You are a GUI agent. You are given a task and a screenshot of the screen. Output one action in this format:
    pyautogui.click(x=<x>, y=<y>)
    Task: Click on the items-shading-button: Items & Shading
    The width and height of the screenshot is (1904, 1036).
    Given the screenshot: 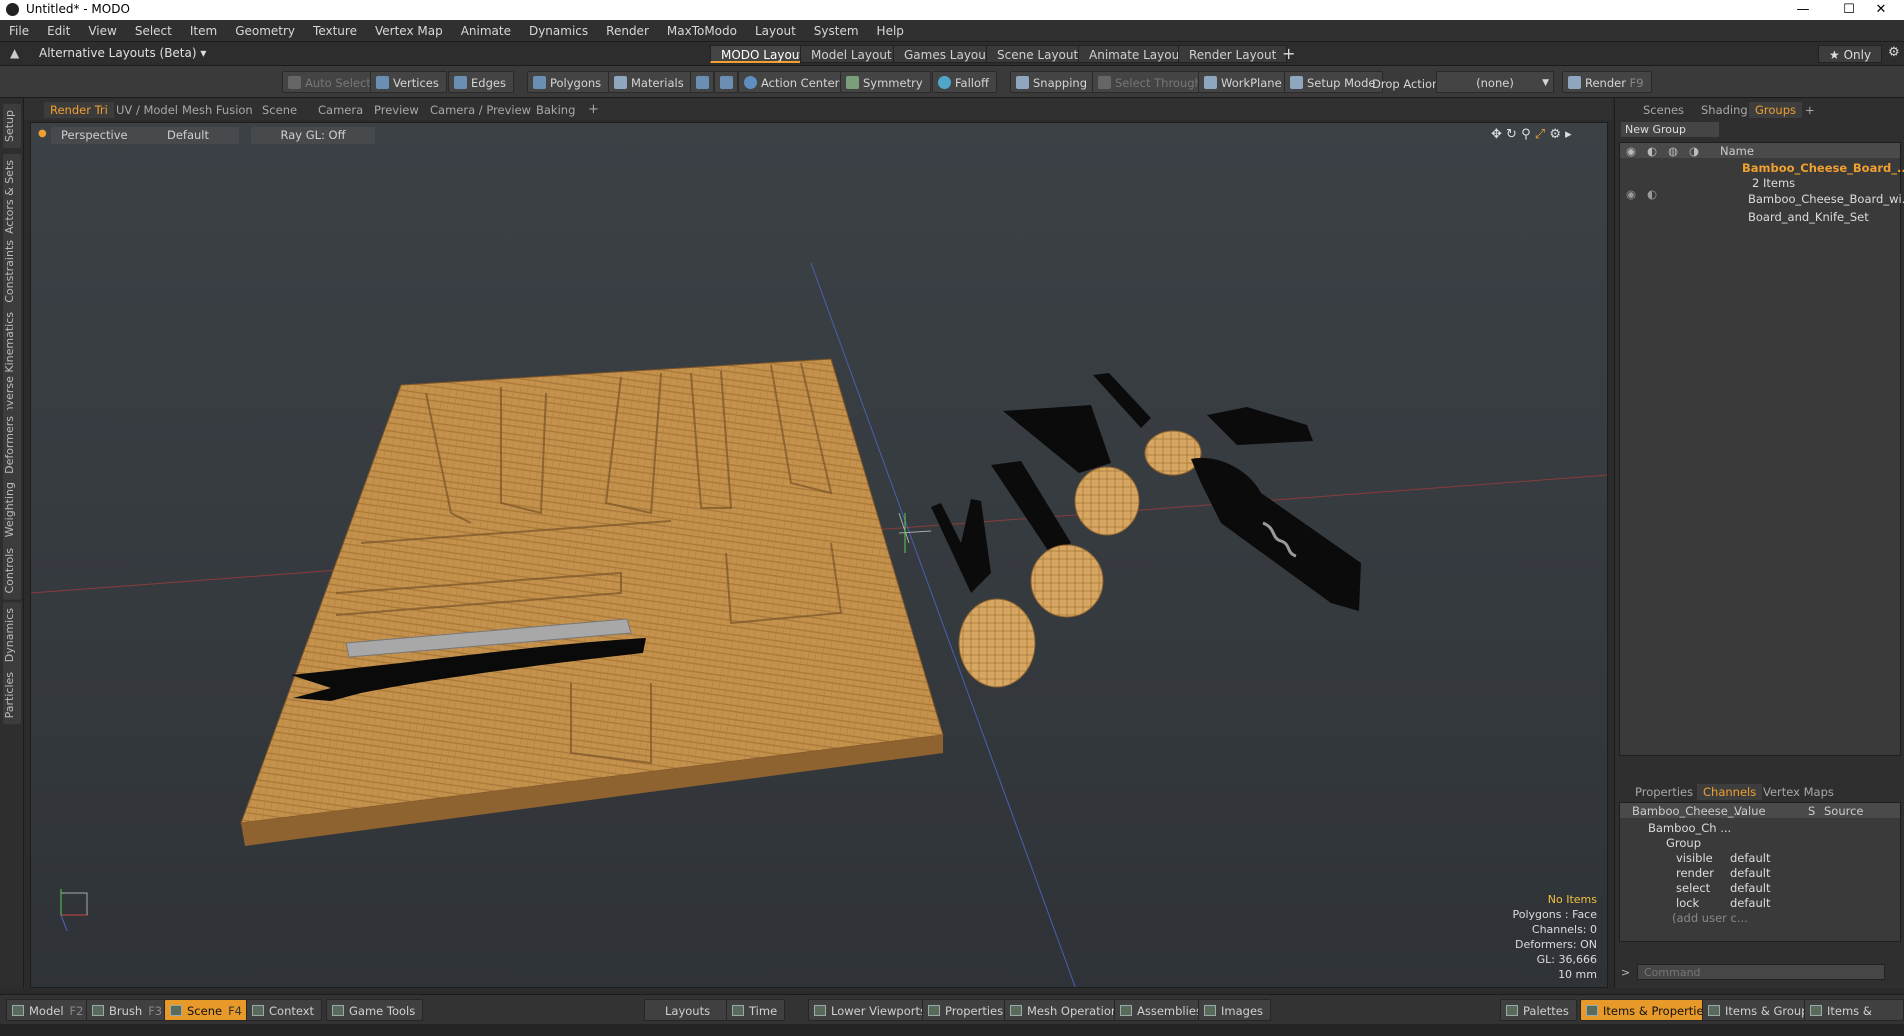 What is the action you would take?
    pyautogui.click(x=1854, y=1017)
    